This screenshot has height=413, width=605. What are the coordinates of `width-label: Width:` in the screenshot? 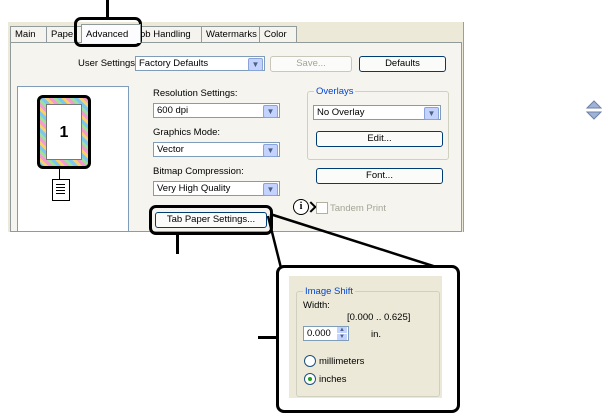 It's located at (316, 305).